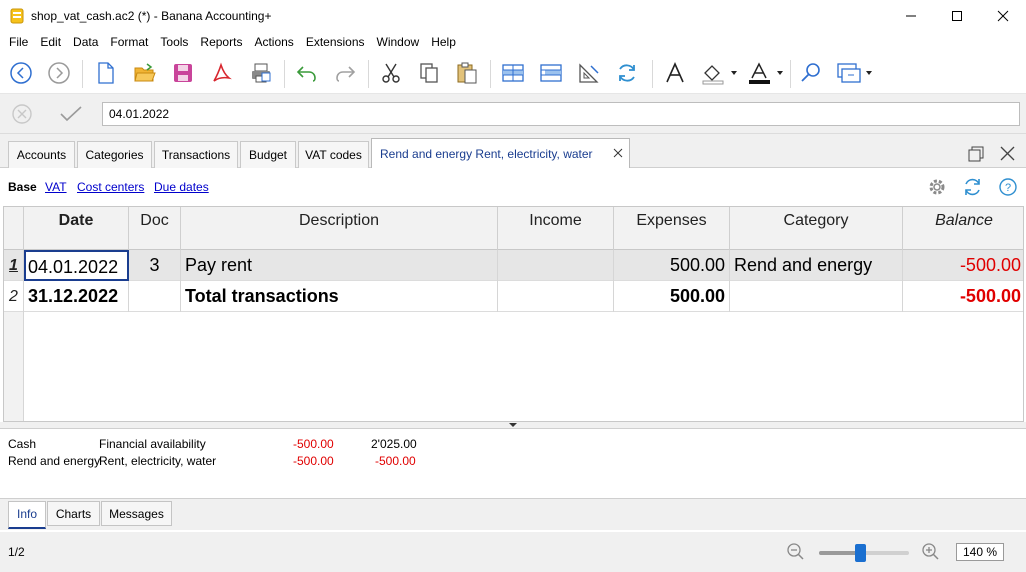  Describe the element at coordinates (556, 228) in the screenshot. I see `column-header-income: Income` at that location.